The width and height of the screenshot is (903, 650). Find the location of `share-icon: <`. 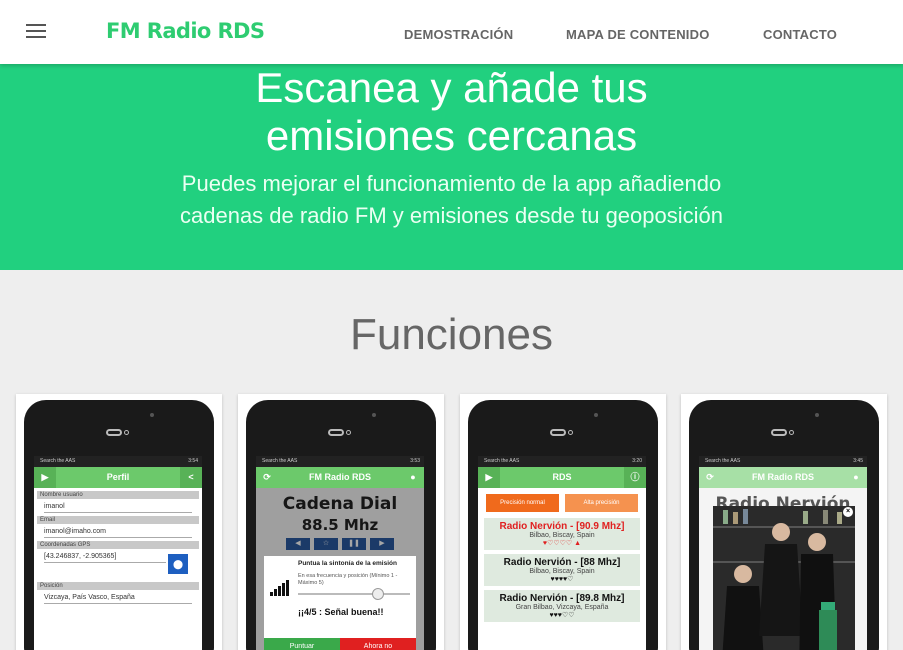

share-icon: < is located at coordinates (191, 477).